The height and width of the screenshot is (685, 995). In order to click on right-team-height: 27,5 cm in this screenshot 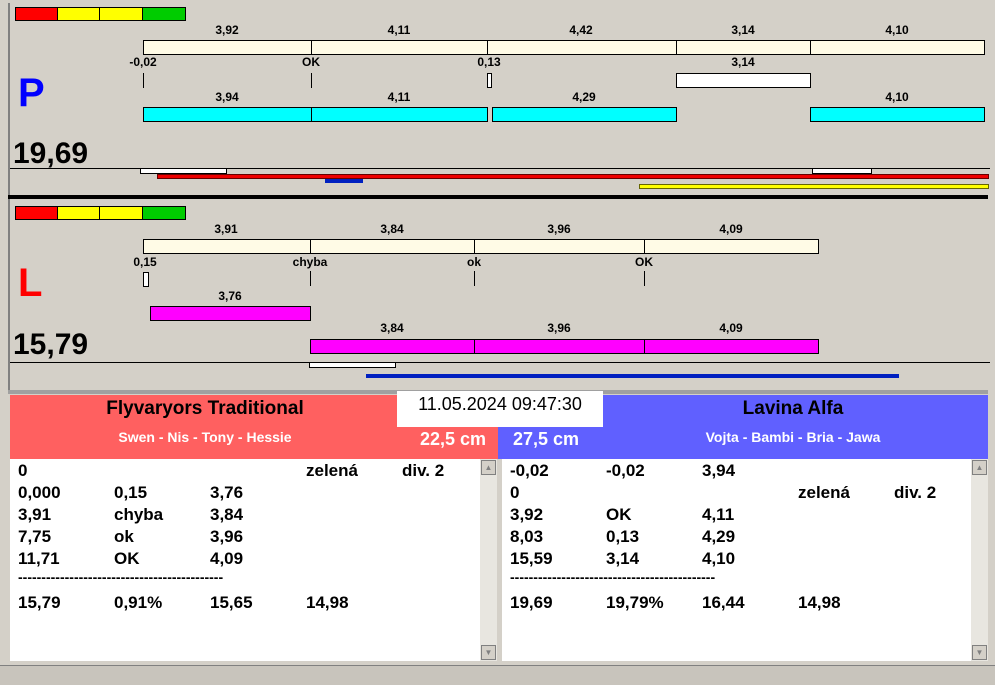, I will do `click(546, 439)`.